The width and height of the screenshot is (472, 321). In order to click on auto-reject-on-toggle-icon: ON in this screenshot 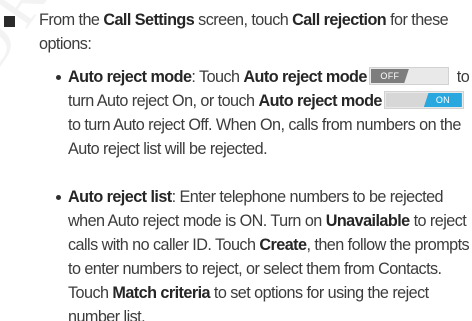, I will do `click(423, 100)`.